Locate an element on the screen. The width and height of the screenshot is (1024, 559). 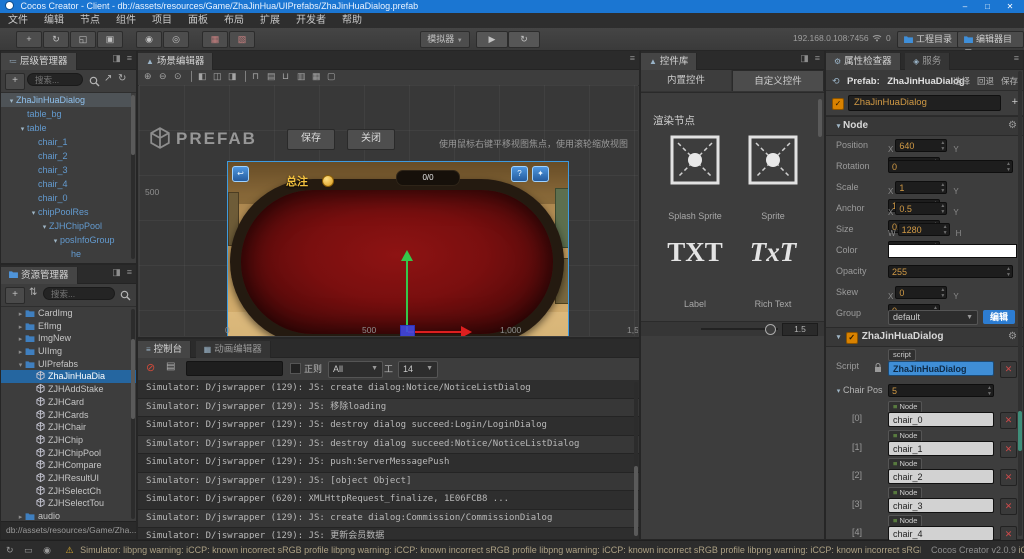
asset-item-ZJHResultUI: ZJHResultUI is located at coordinates (68, 478).